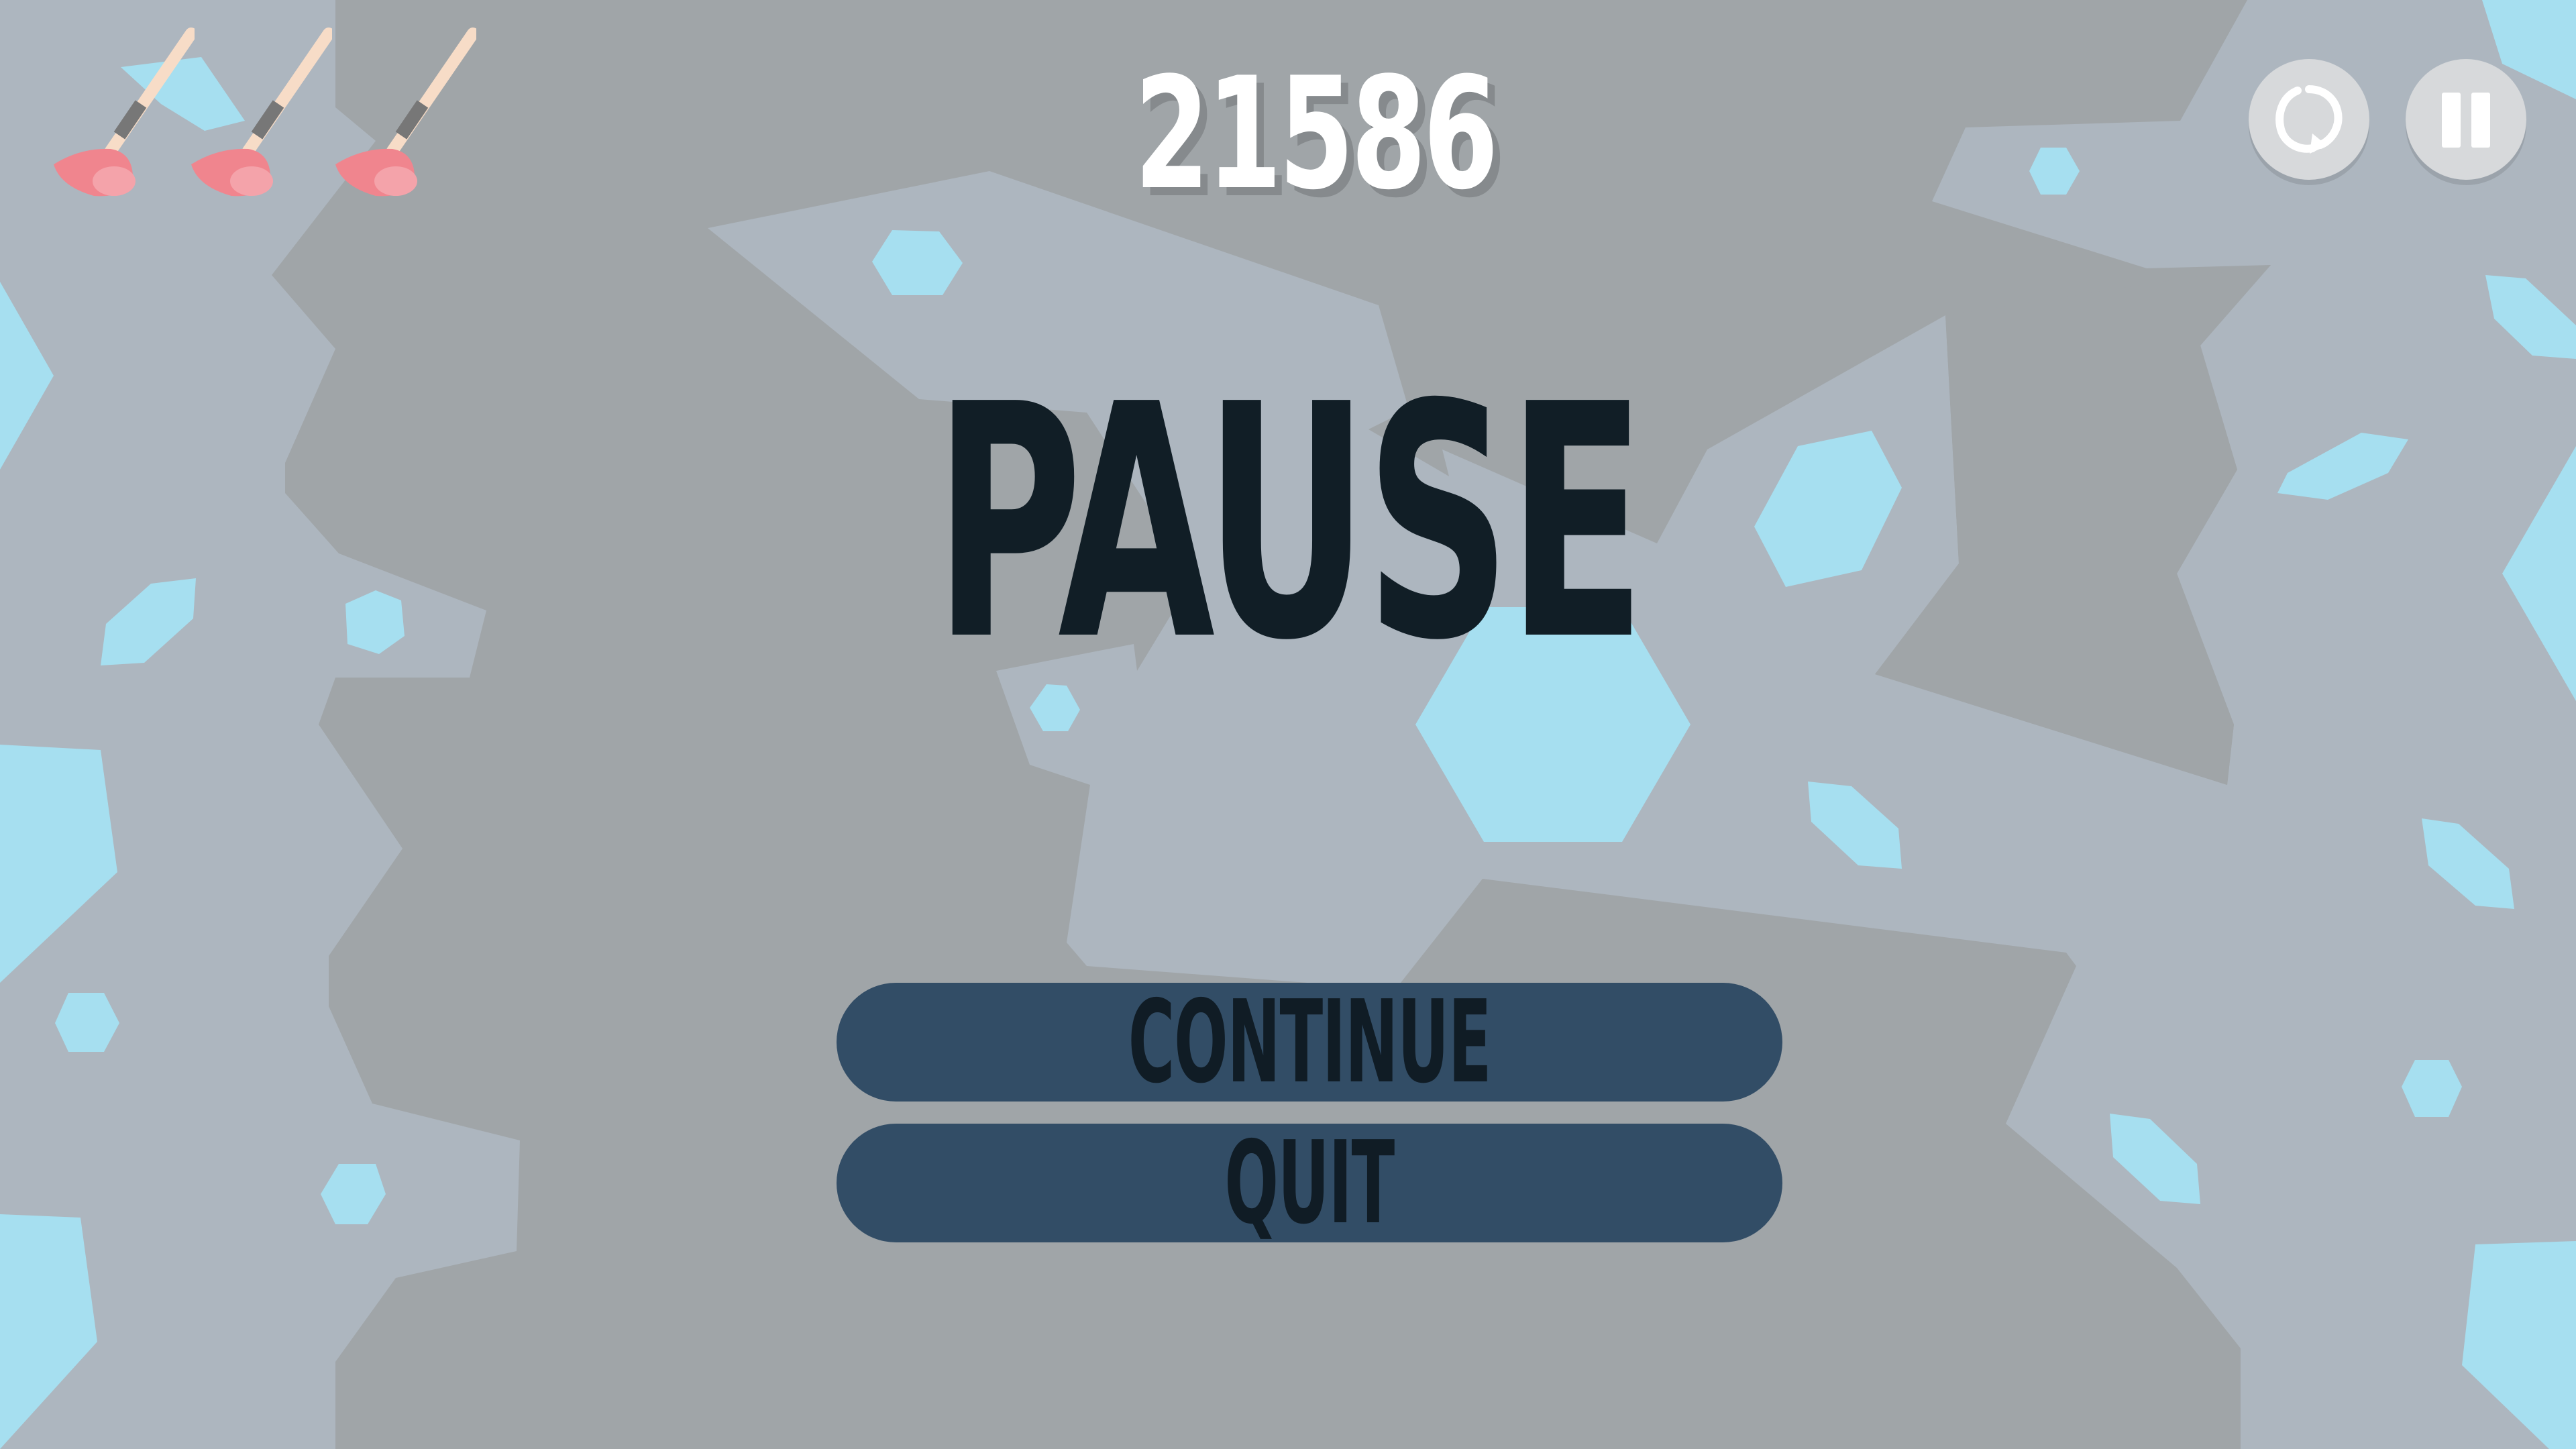  I want to click on pause-icon, so click(2466, 119).